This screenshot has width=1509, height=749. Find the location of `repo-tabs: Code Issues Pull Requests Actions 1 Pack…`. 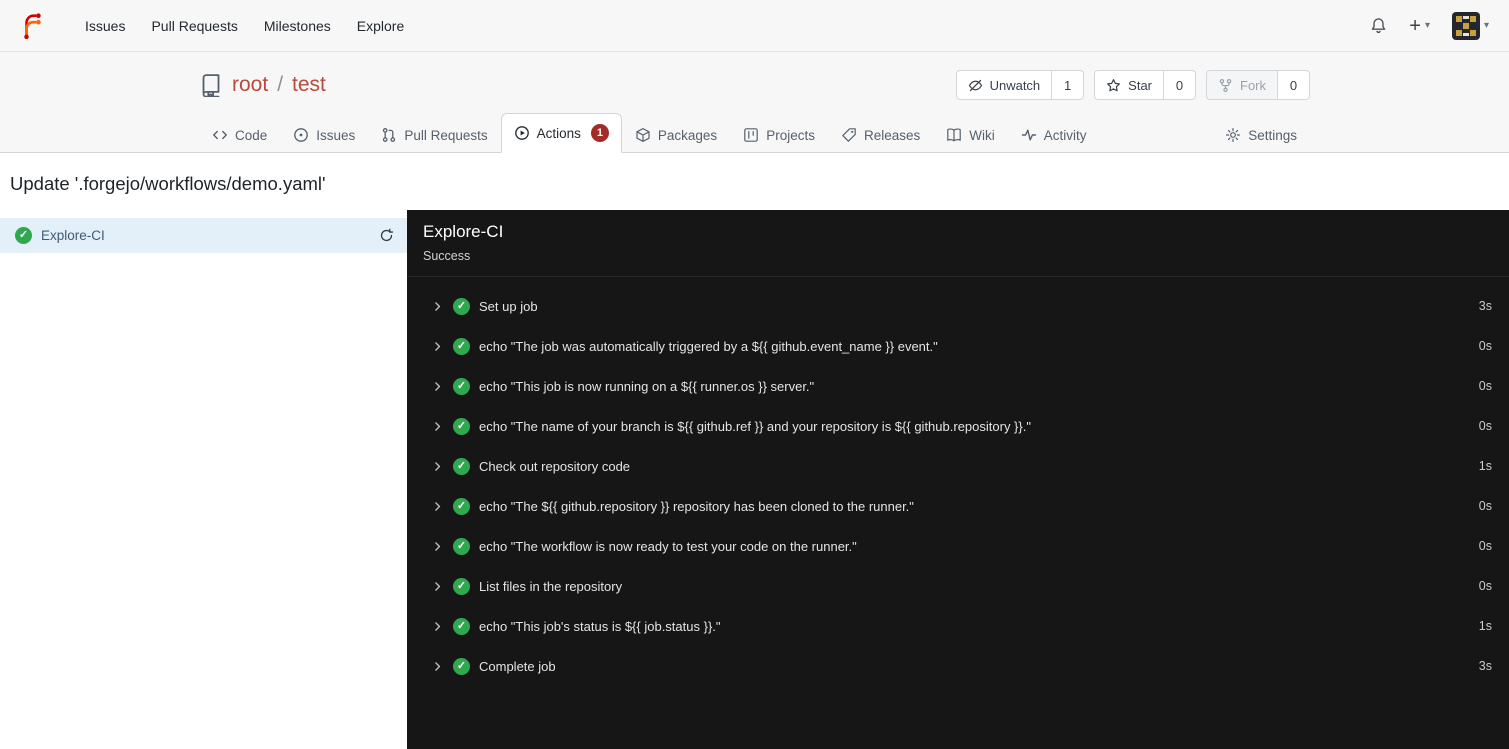

repo-tabs: Code Issues Pull Requests Actions 1 Pack… is located at coordinates (754, 133).